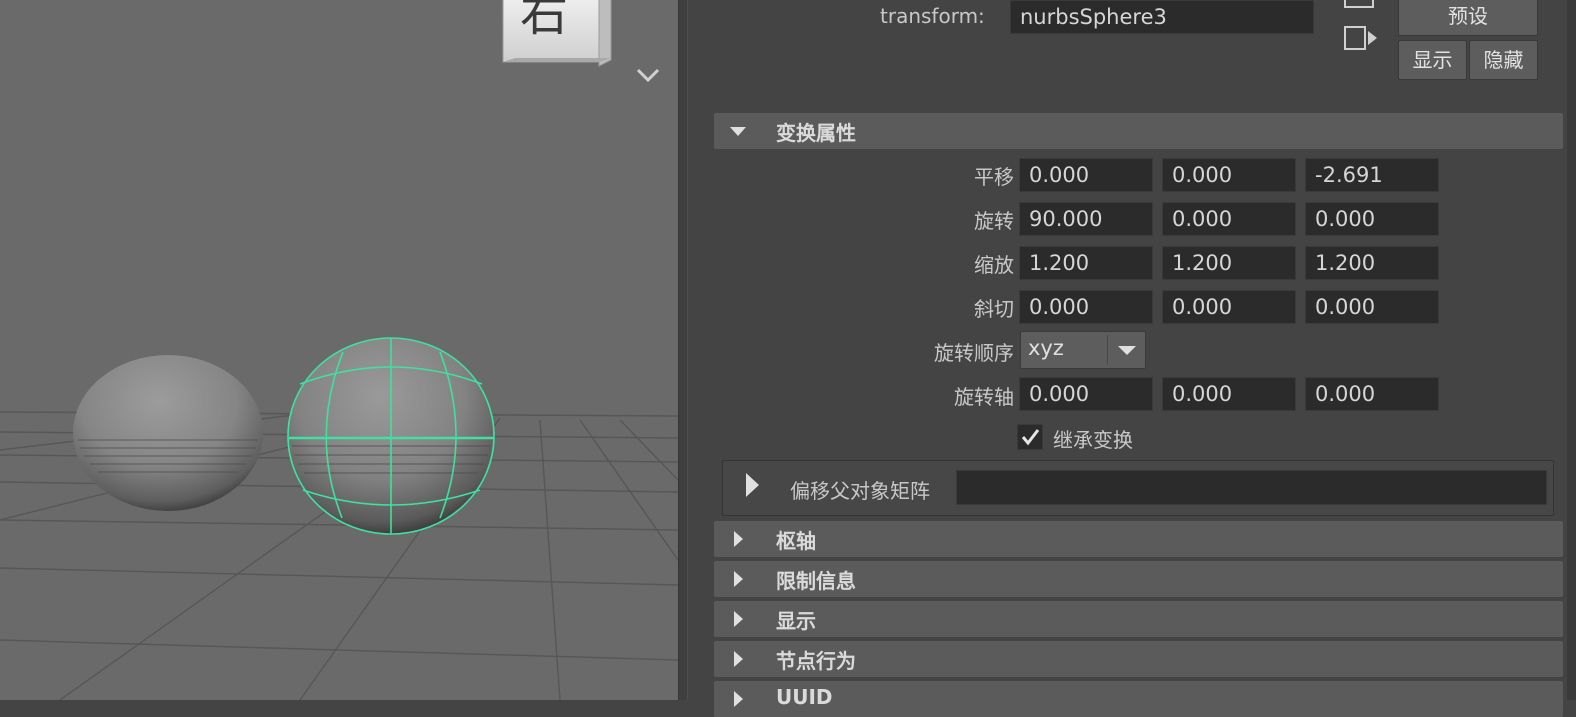 This screenshot has height=717, width=1576. Describe the element at coordinates (796, 621) in the screenshot. I see `section-title: 显示` at that location.